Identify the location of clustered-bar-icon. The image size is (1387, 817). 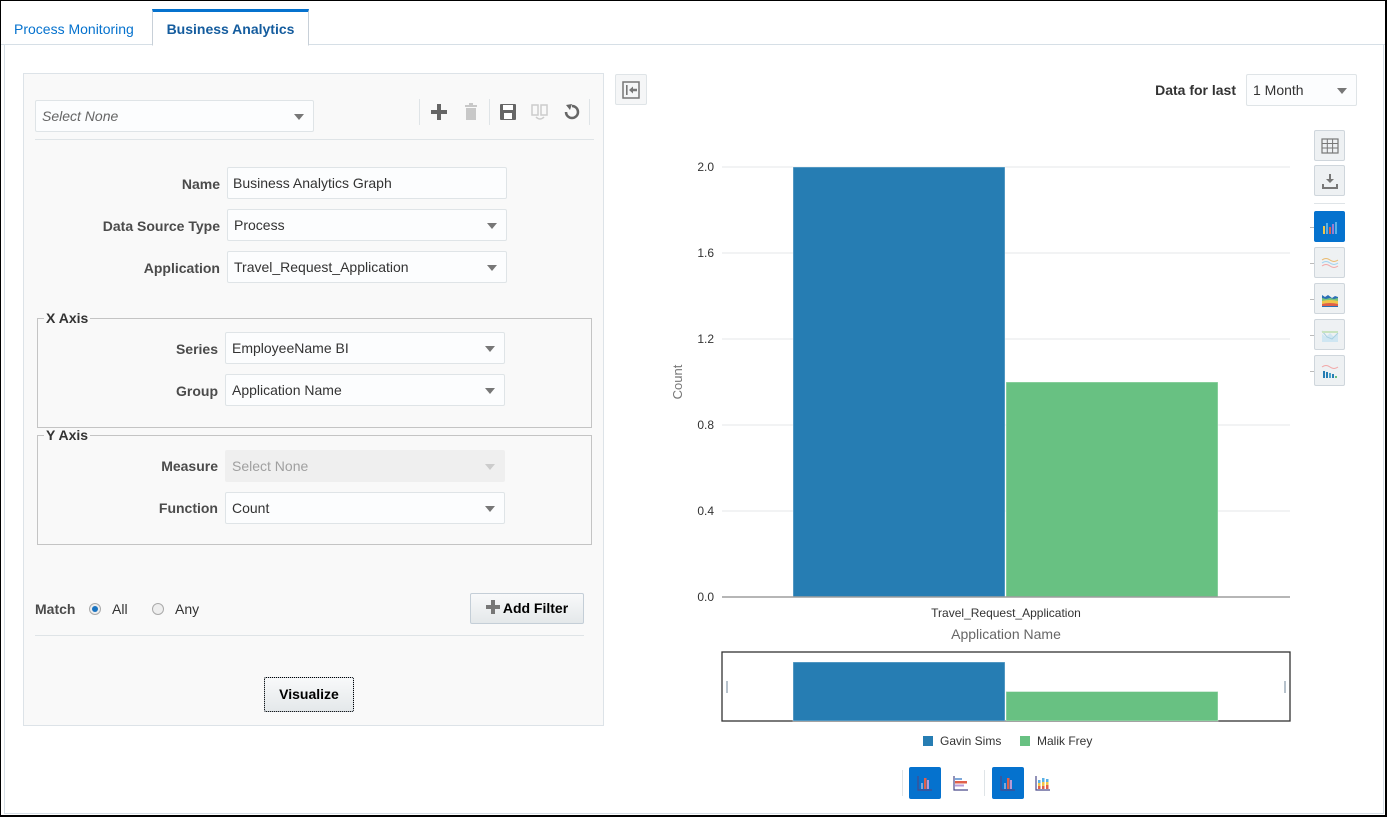
(1007, 783).